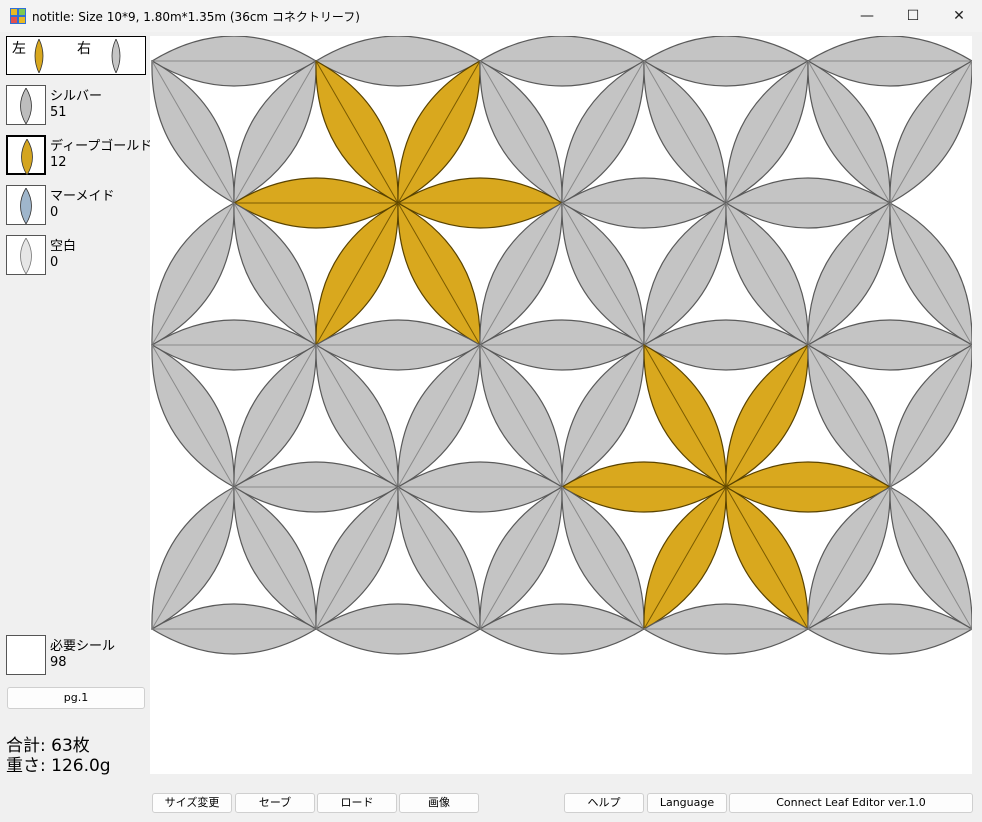  What do you see at coordinates (275, 803) in the screenshot?
I see `save-button: セーブ` at bounding box center [275, 803].